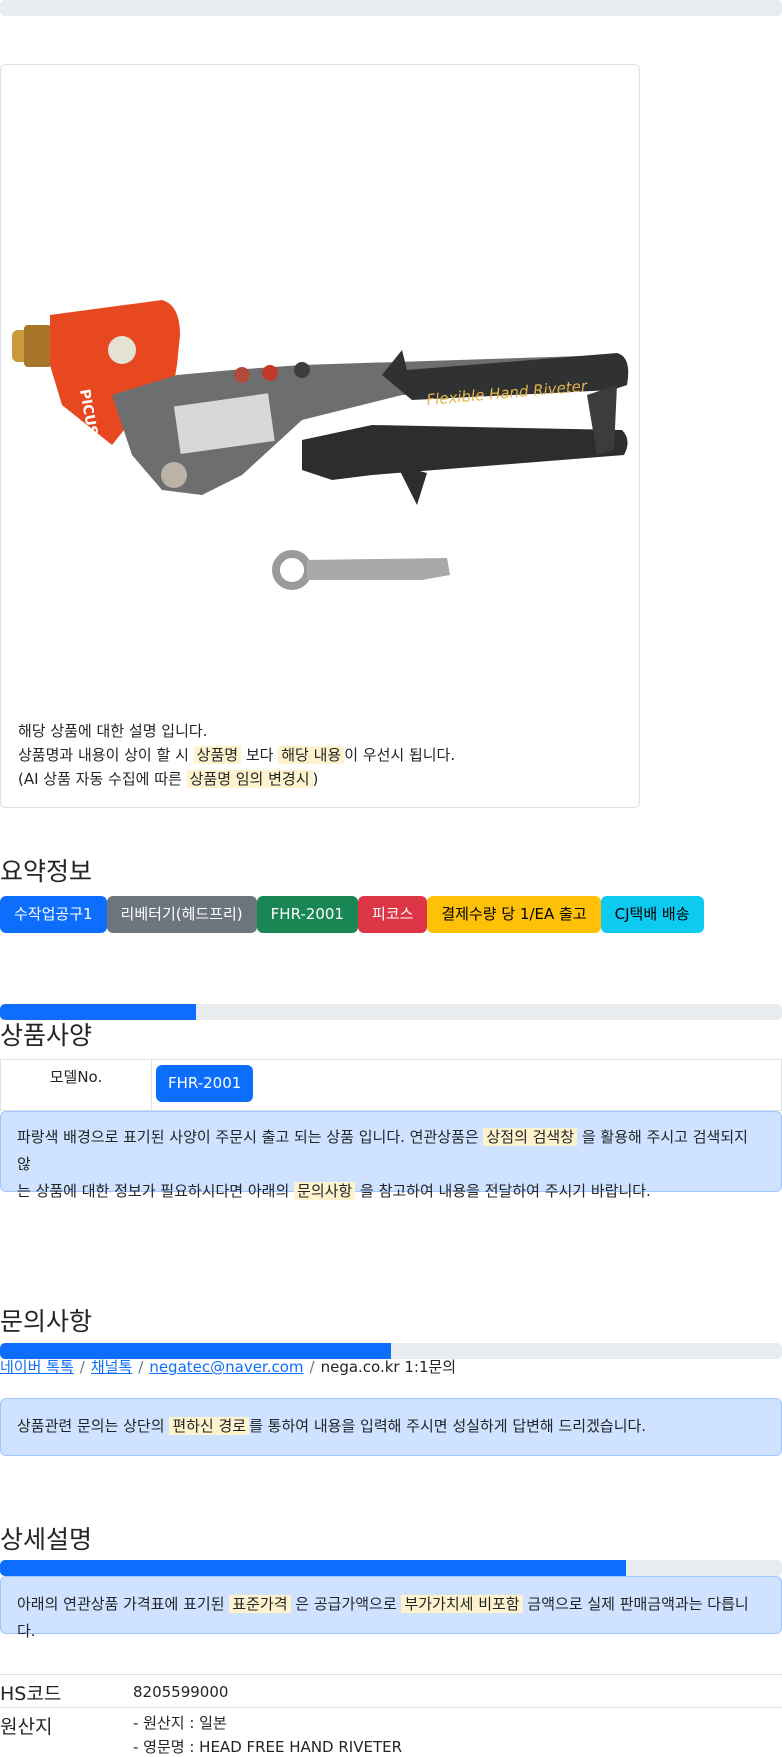 The width and height of the screenshot is (782, 1757). Describe the element at coordinates (103, 755) in the screenshot. I see `desc-text: 상품명과 내용이 상이 할 시` at that location.